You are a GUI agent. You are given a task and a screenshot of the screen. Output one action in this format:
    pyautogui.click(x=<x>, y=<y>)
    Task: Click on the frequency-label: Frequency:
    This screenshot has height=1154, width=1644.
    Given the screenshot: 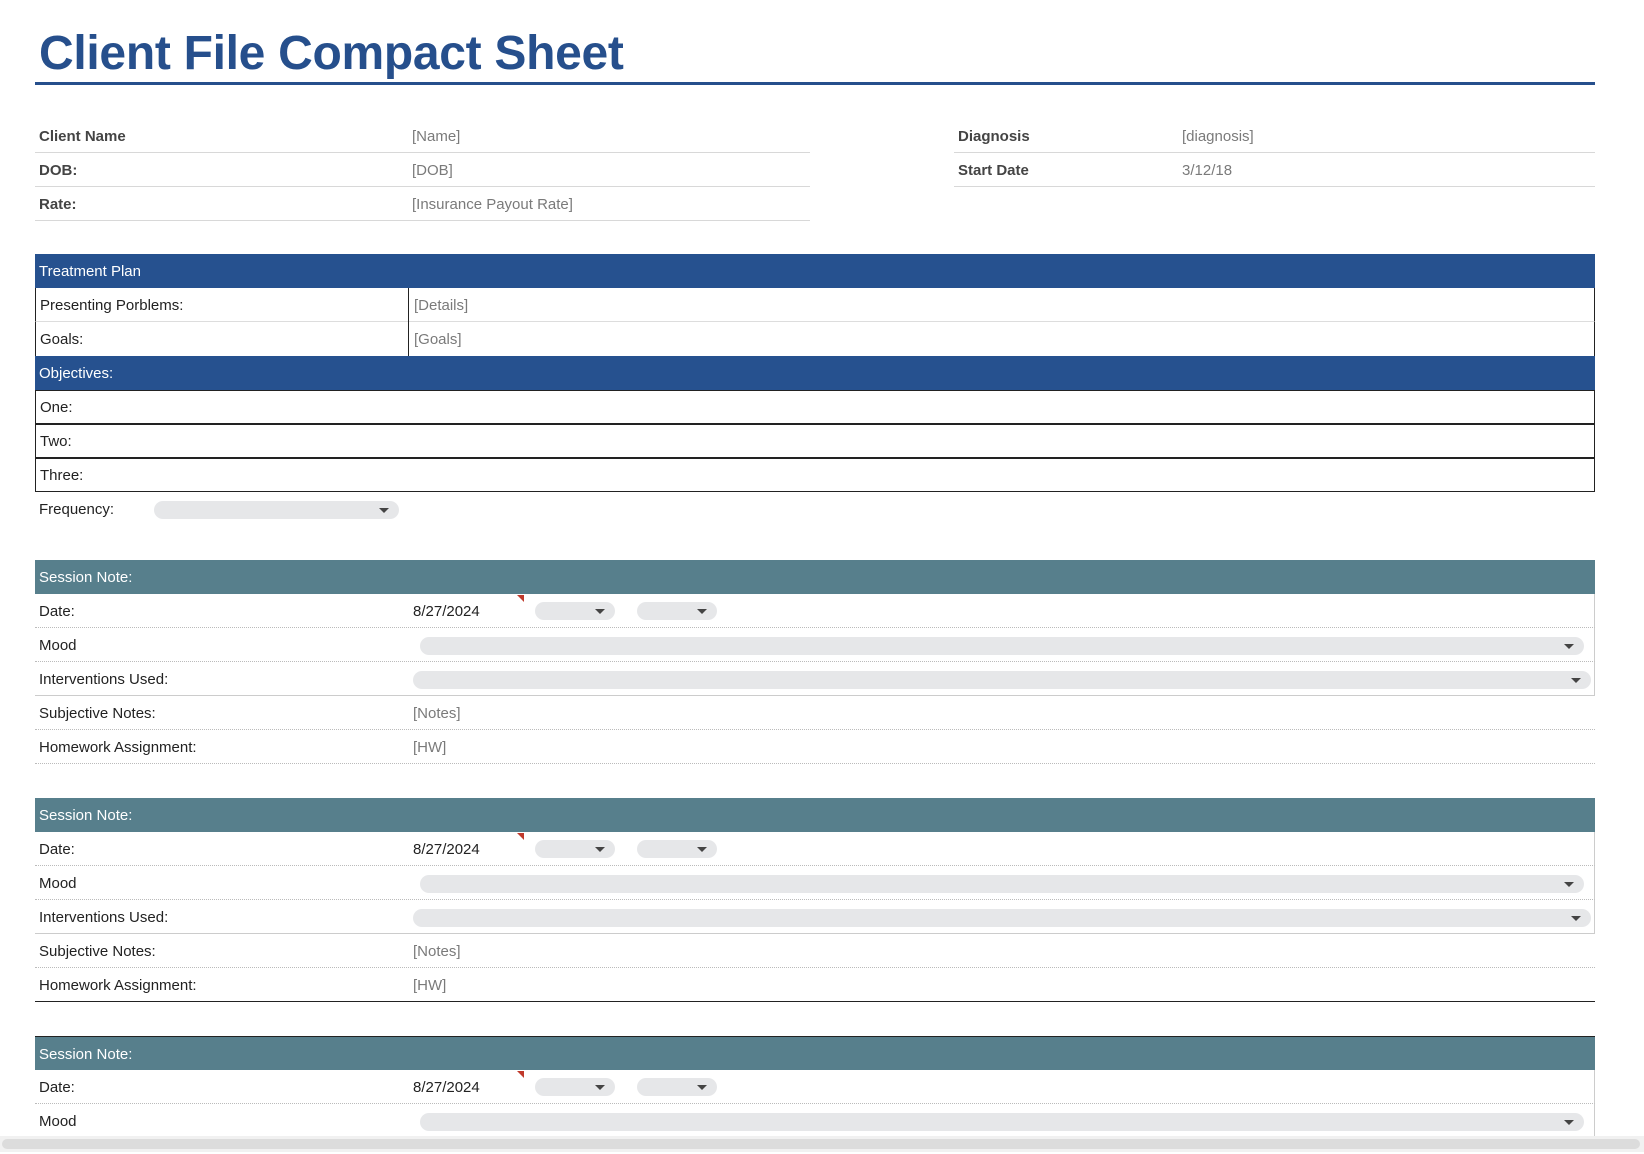 What is the action you would take?
    pyautogui.click(x=77, y=509)
    